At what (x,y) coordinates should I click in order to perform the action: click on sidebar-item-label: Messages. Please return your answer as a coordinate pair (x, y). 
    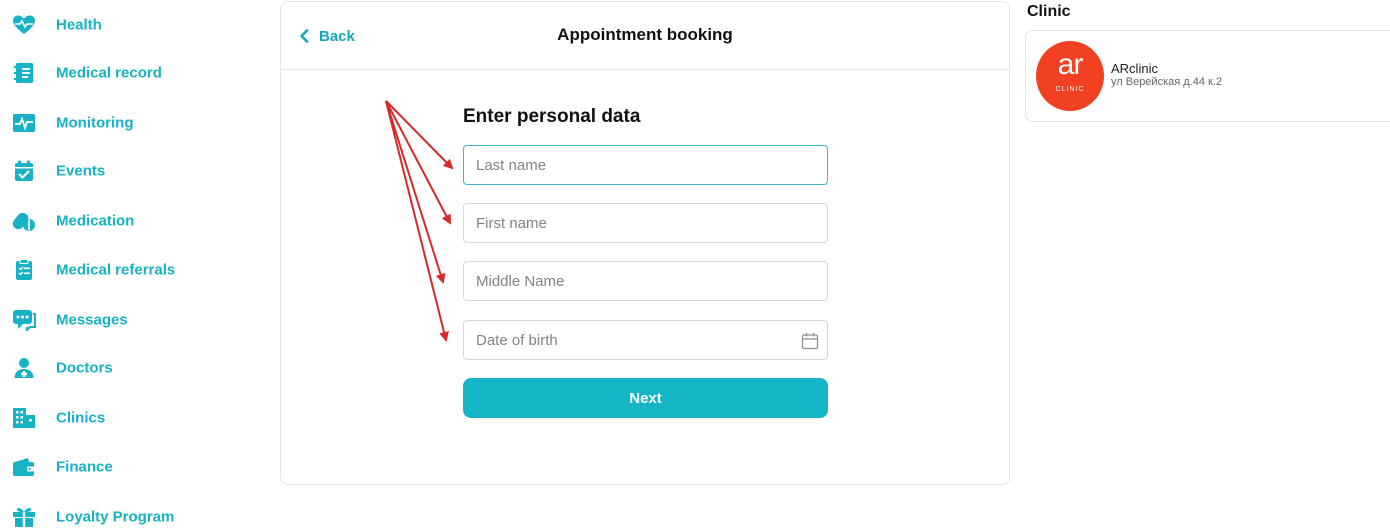
    Looking at the image, I should click on (92, 320).